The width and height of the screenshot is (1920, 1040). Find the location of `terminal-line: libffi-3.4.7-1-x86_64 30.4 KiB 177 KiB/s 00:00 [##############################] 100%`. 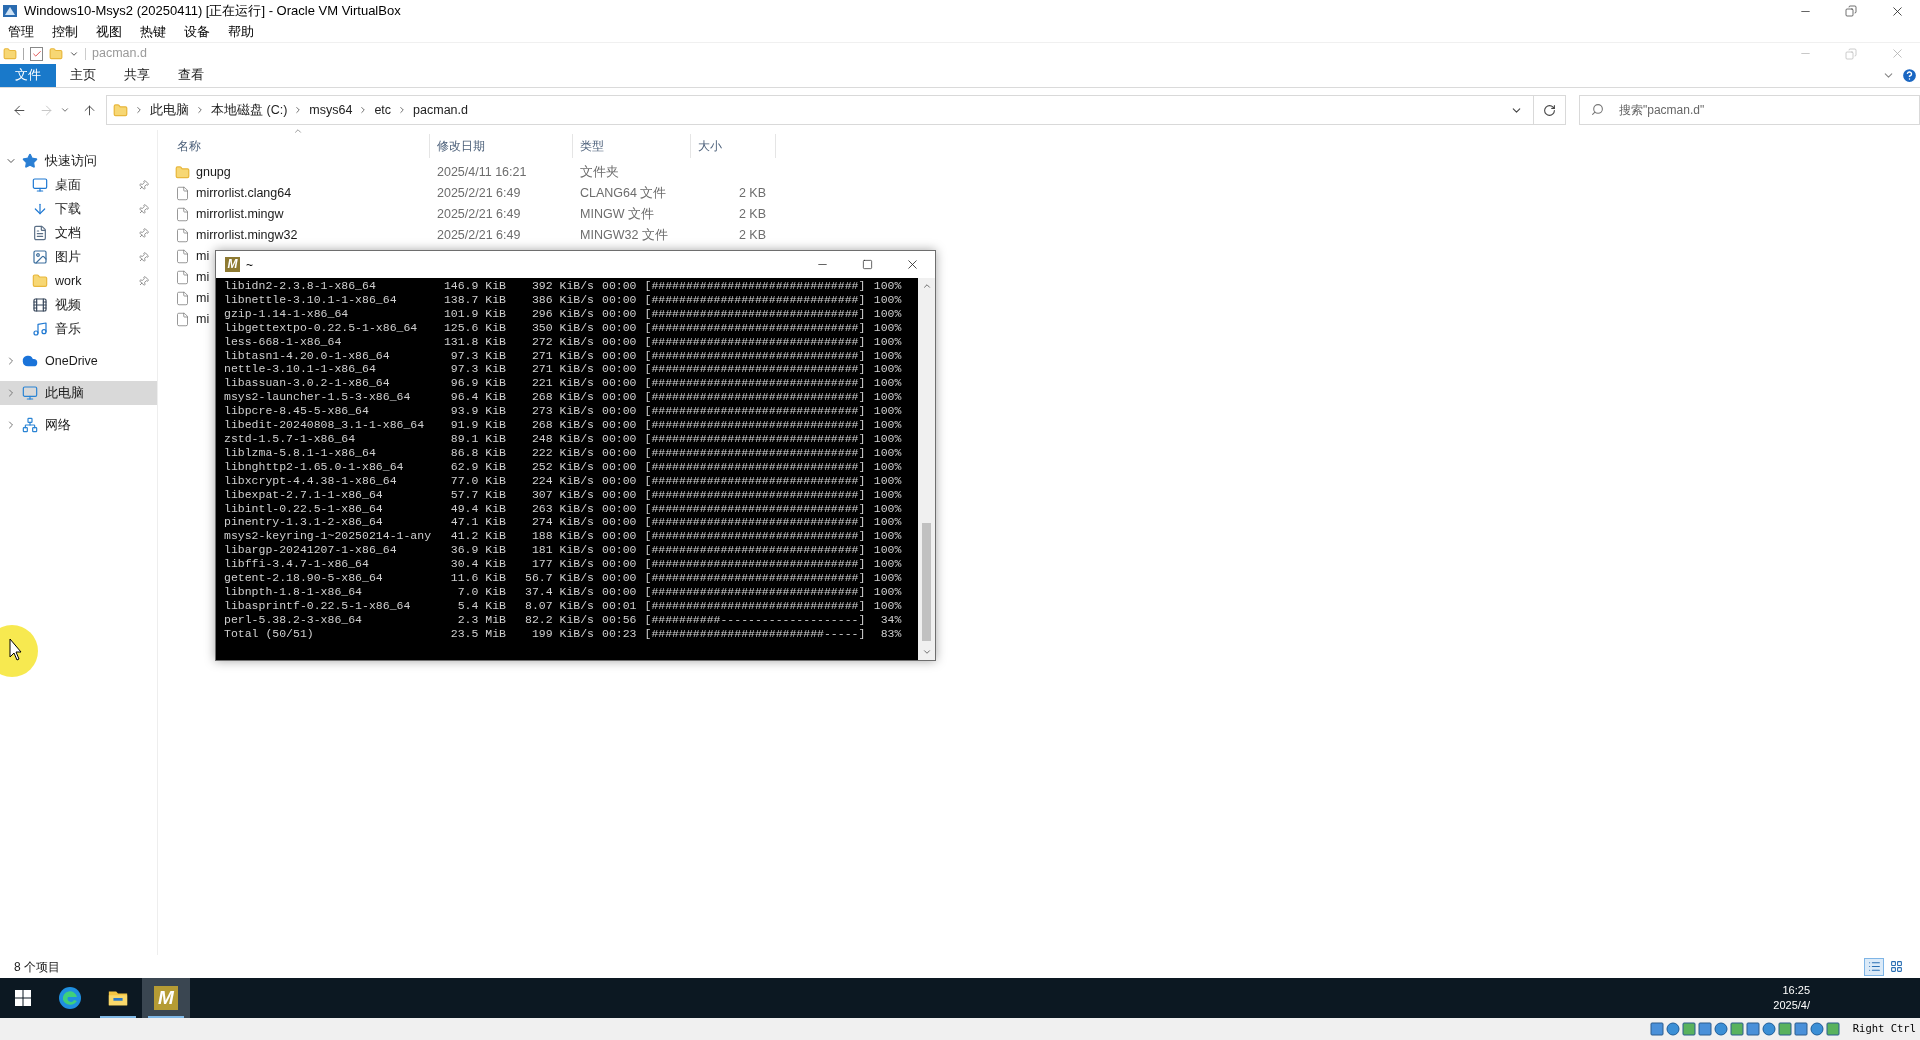

terminal-line: libffi-3.4.7-1-x86_64 30.4 KiB 177 KiB/s 00:00 [##############################] 100% is located at coordinates (563, 564).